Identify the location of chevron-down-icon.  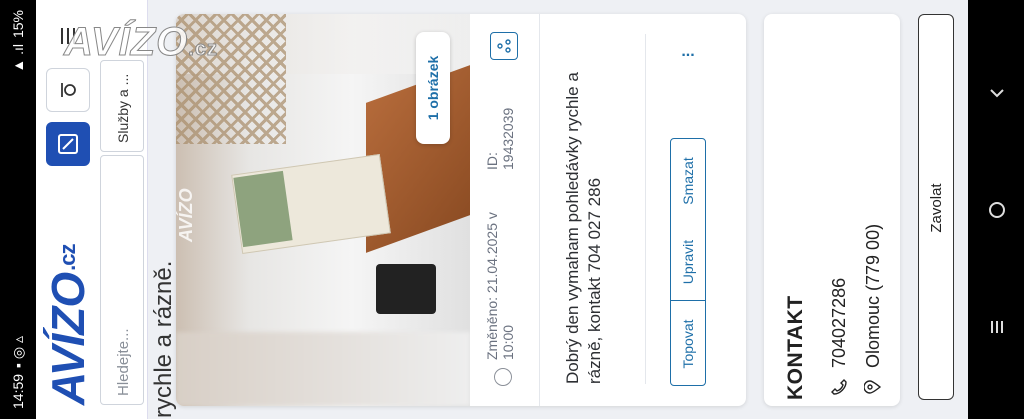
(997, 93).